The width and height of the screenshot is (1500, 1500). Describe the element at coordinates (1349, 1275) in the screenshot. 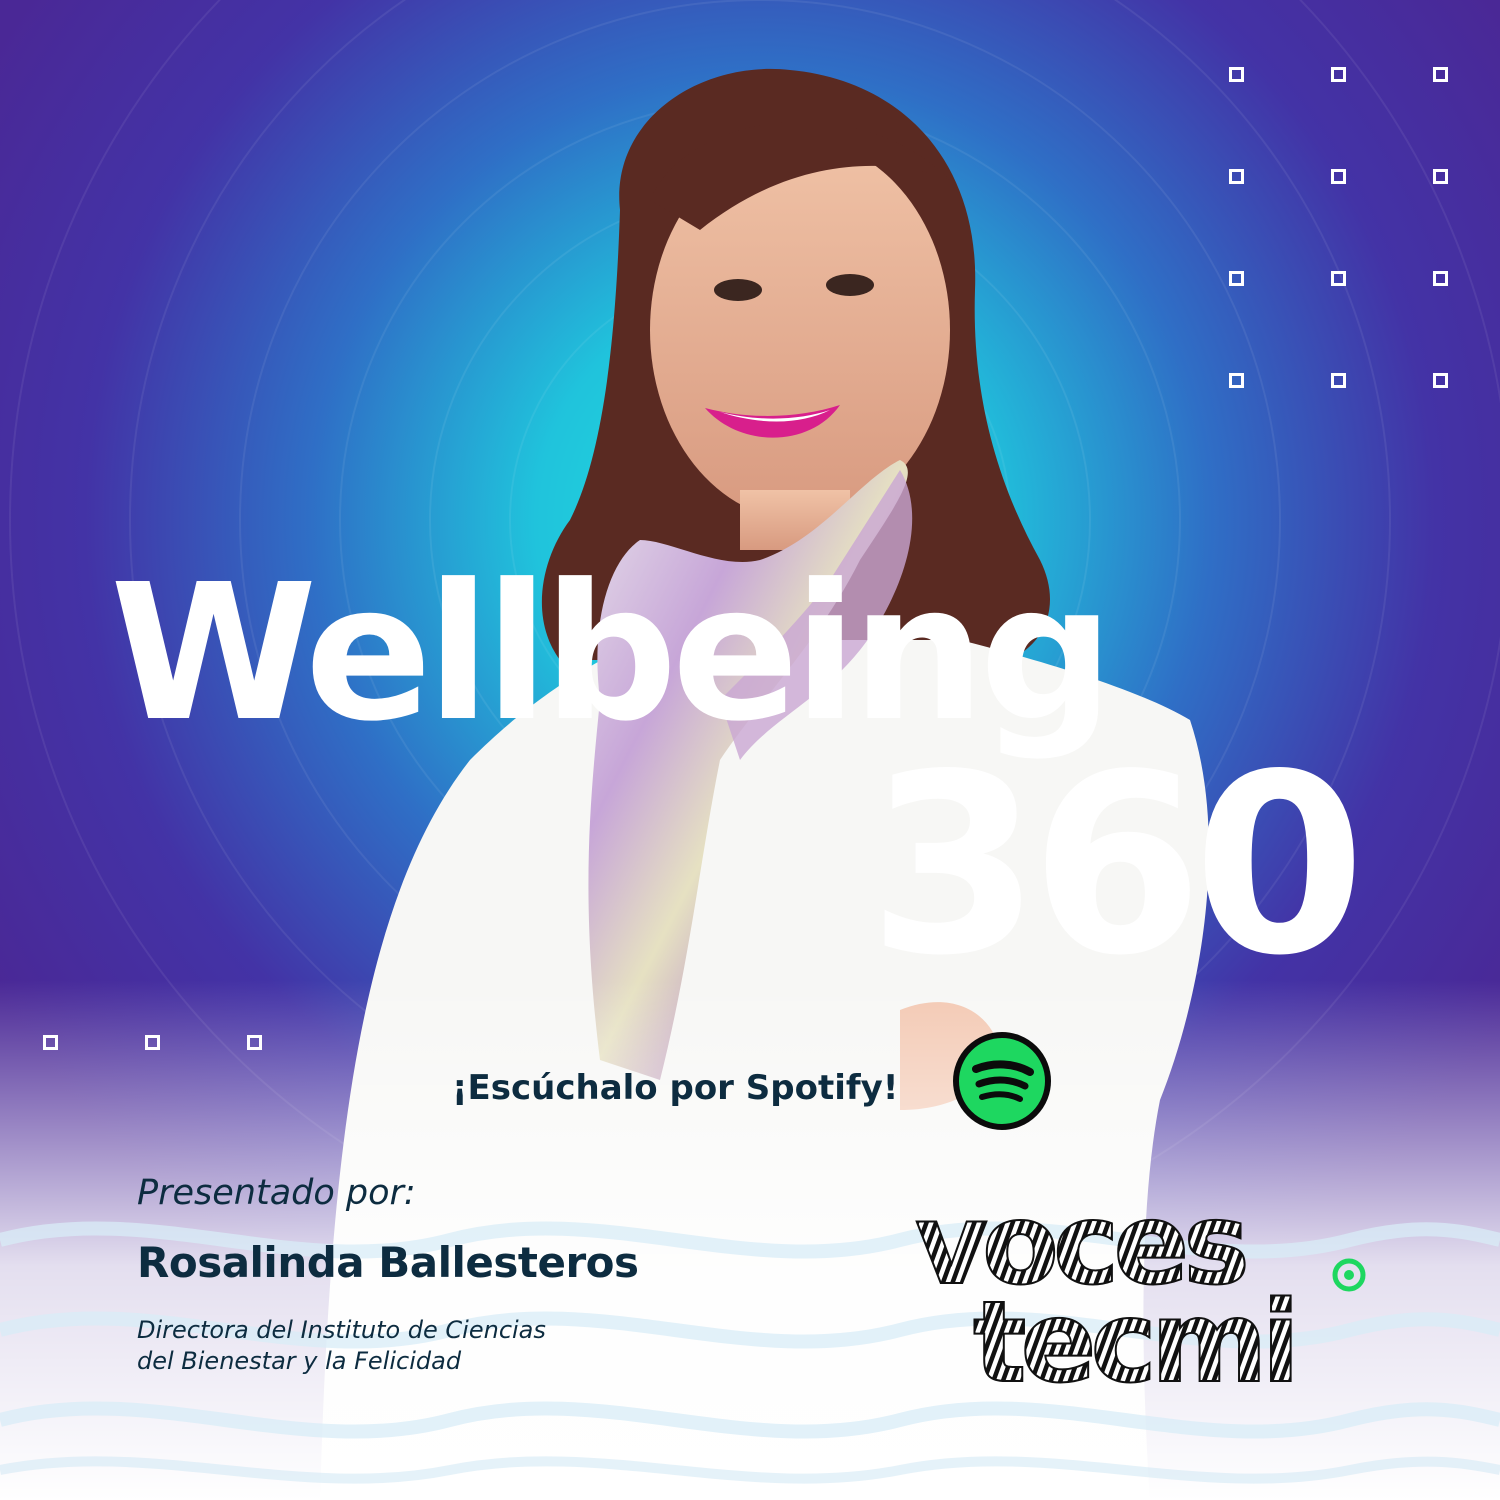

I see `logo-dot-icon` at that location.